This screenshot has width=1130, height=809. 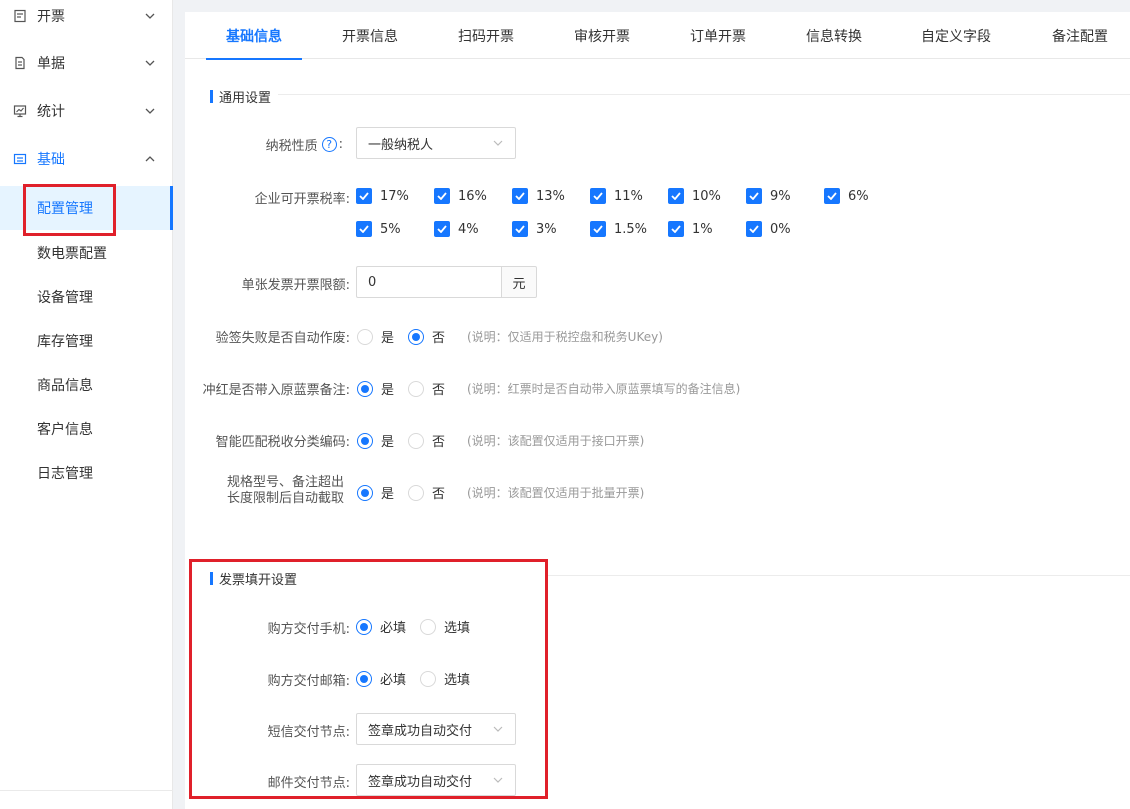 What do you see at coordinates (329, 144) in the screenshot?
I see `help-icon: ?` at bounding box center [329, 144].